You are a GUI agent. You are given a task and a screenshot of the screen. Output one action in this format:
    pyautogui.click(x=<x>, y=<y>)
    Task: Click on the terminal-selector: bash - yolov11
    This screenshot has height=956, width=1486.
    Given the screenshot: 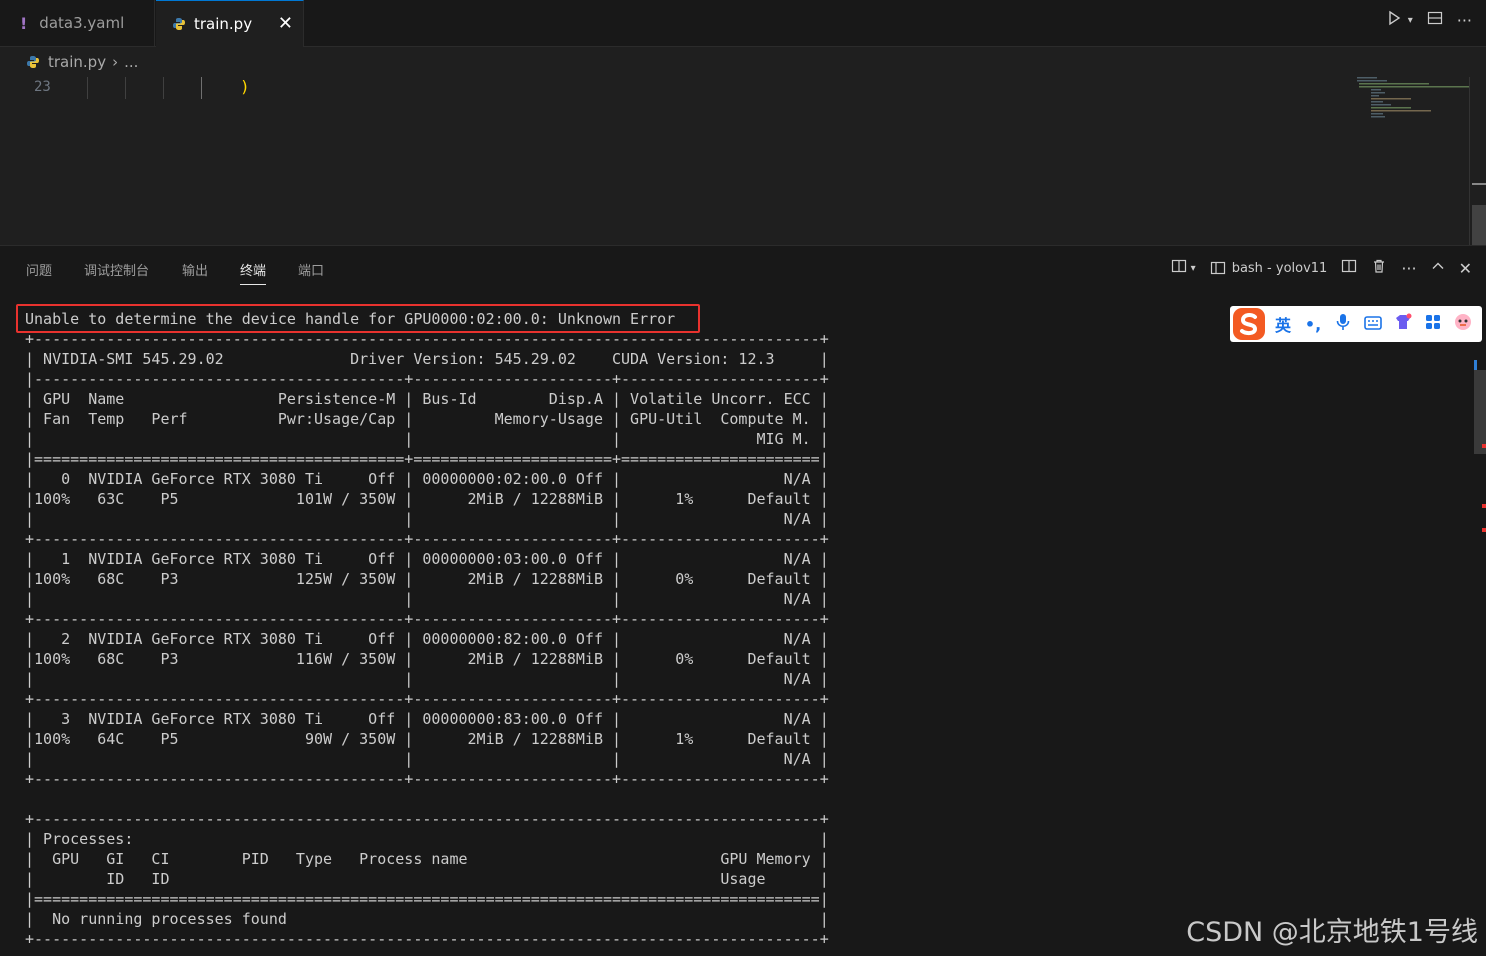 What is the action you would take?
    pyautogui.click(x=1269, y=268)
    